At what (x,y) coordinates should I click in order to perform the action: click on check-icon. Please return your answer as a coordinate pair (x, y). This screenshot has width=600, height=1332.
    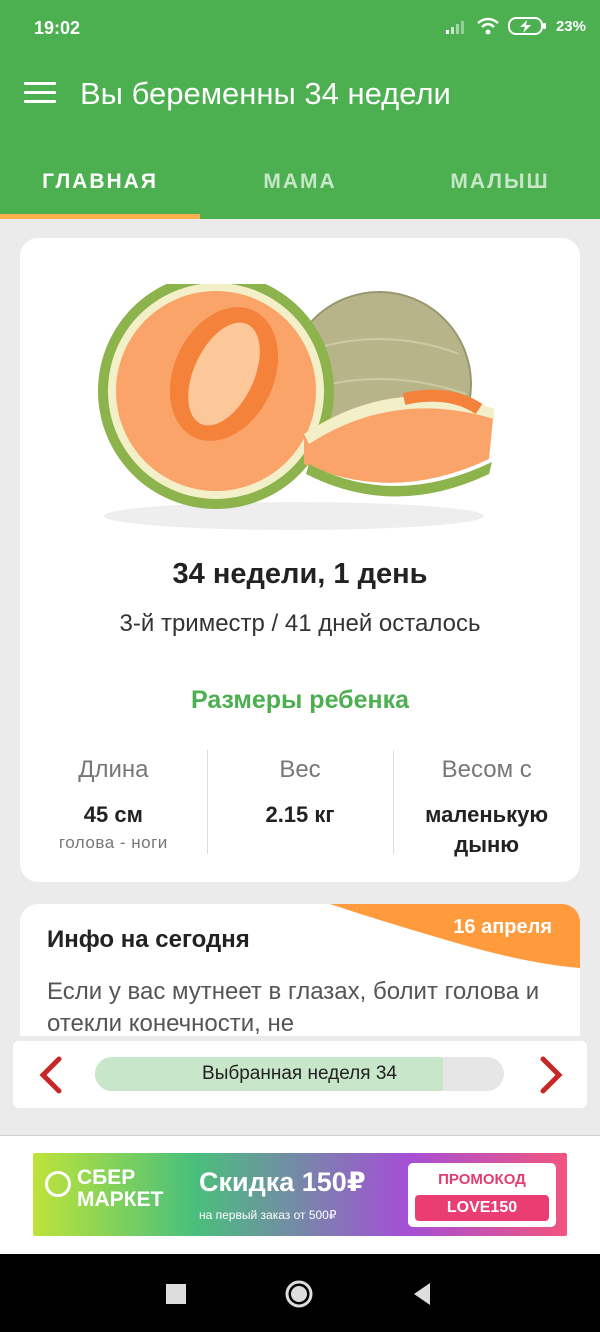
    Looking at the image, I should click on (58, 1184).